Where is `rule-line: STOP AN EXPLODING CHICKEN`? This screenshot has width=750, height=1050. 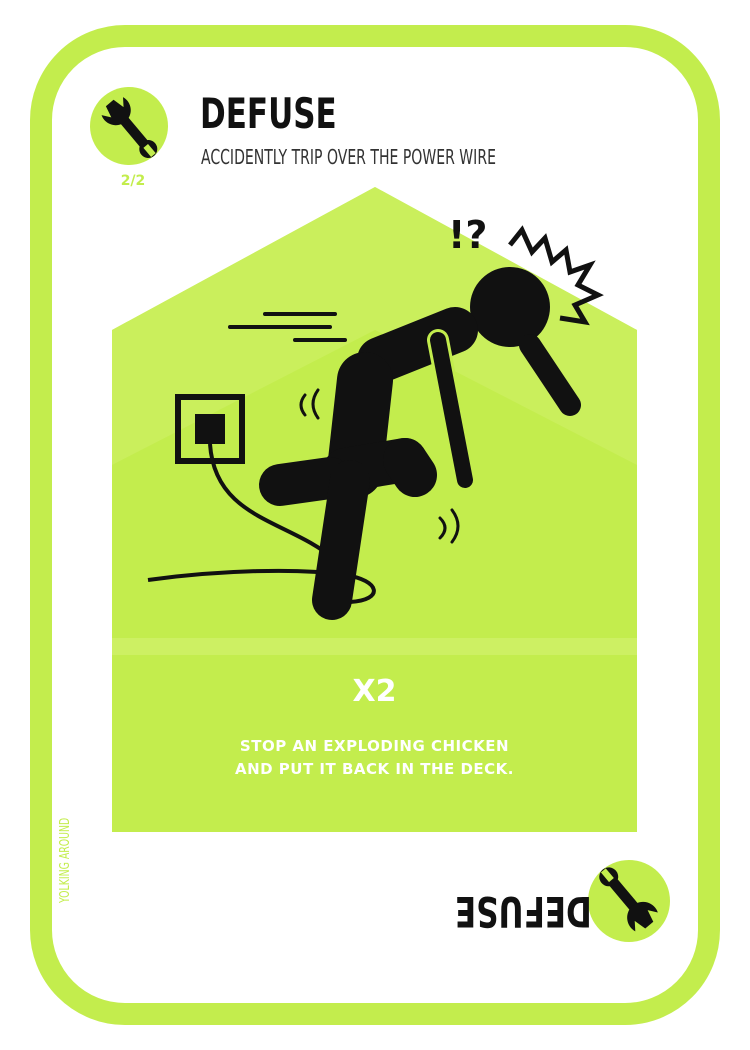
rule-line: STOP AN EXPLODING CHICKEN is located at coordinates (374, 746).